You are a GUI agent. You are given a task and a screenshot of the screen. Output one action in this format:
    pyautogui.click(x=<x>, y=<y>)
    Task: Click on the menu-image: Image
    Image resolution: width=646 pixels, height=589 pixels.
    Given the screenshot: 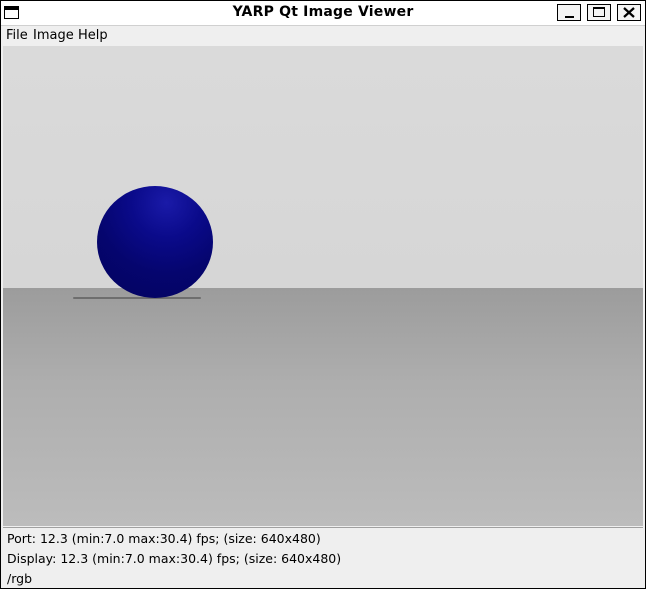 What is the action you would take?
    pyautogui.click(x=53, y=35)
    